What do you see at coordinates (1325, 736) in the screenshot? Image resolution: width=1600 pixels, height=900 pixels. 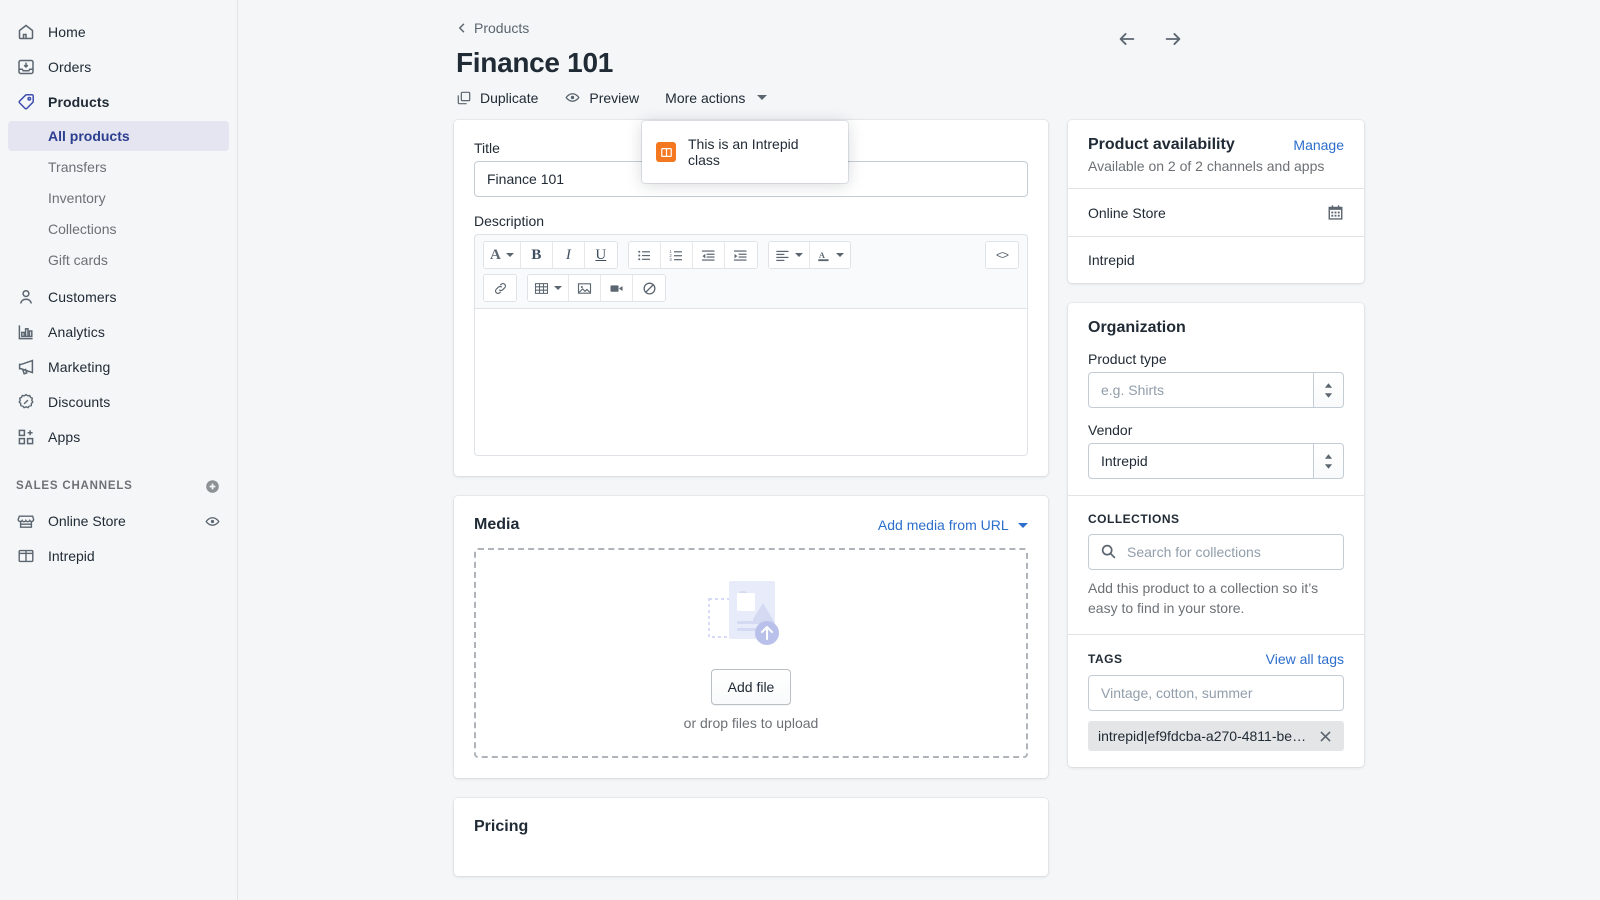 I see `remove-tag-icon` at bounding box center [1325, 736].